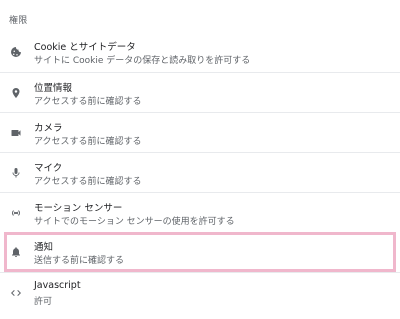  What do you see at coordinates (48, 168) in the screenshot?
I see `permission-label: マイク` at bounding box center [48, 168].